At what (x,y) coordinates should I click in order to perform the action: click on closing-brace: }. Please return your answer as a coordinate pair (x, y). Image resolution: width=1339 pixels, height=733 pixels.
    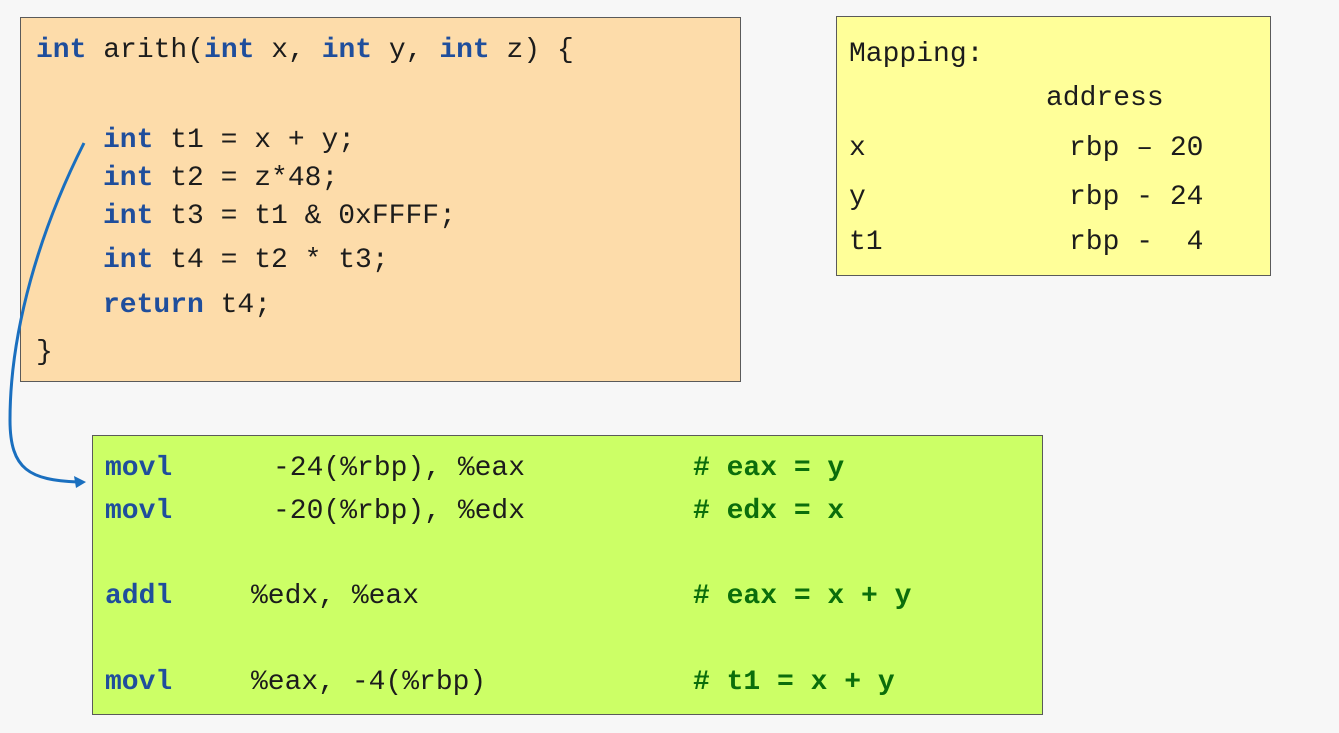
    Looking at the image, I should click on (44, 352).